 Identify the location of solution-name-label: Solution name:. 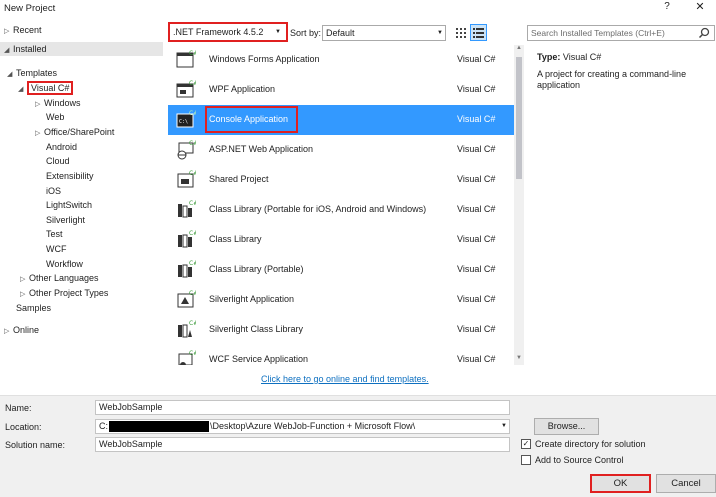
(35, 445).